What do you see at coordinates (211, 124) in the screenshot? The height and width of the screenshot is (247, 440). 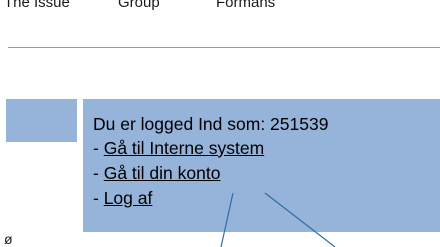 I see `login-status-text: Du er logged Ind som: 251539` at bounding box center [211, 124].